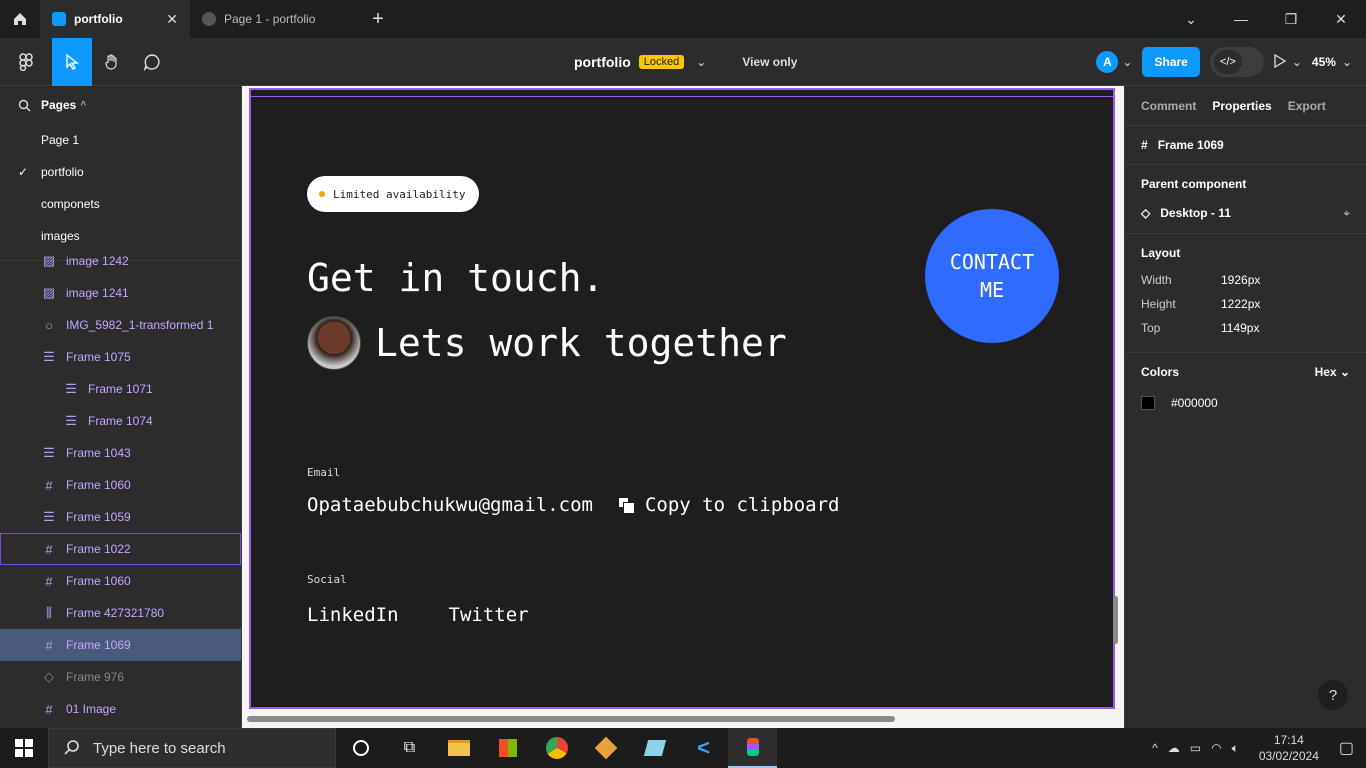 The height and width of the screenshot is (768, 1366). What do you see at coordinates (112, 62) in the screenshot?
I see `hand-tool-button` at bounding box center [112, 62].